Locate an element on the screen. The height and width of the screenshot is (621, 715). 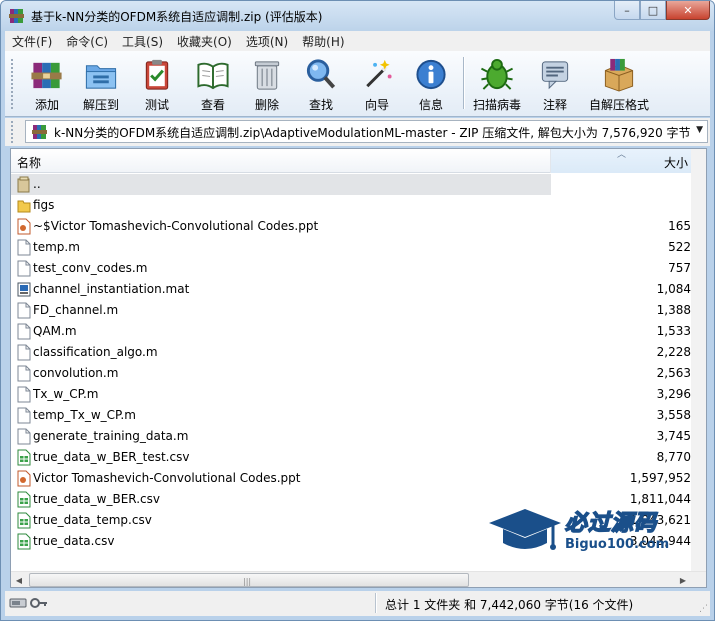
delete-button: 删除 is located at coordinates (267, 84).